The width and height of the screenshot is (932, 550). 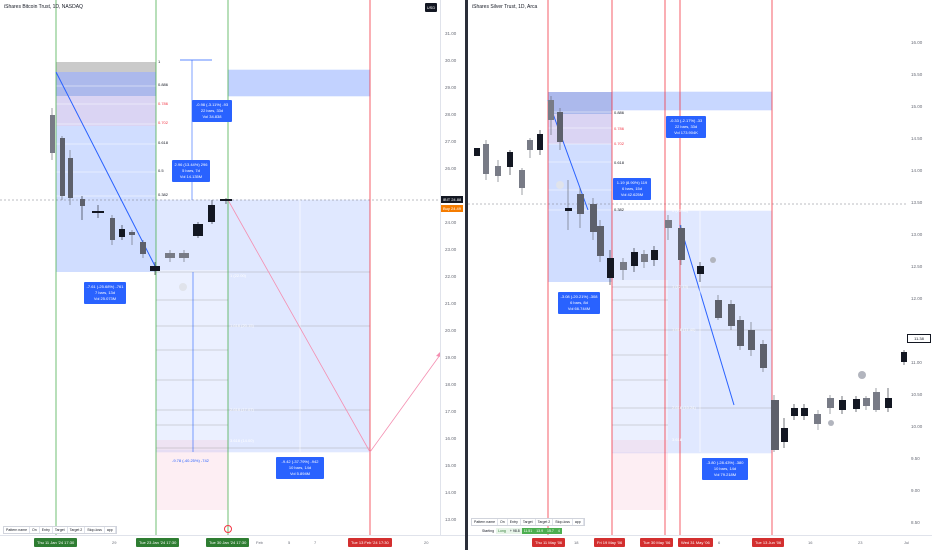 What do you see at coordinates (106, 67) in the screenshot?
I see `pattern-header-band` at bounding box center [106, 67].